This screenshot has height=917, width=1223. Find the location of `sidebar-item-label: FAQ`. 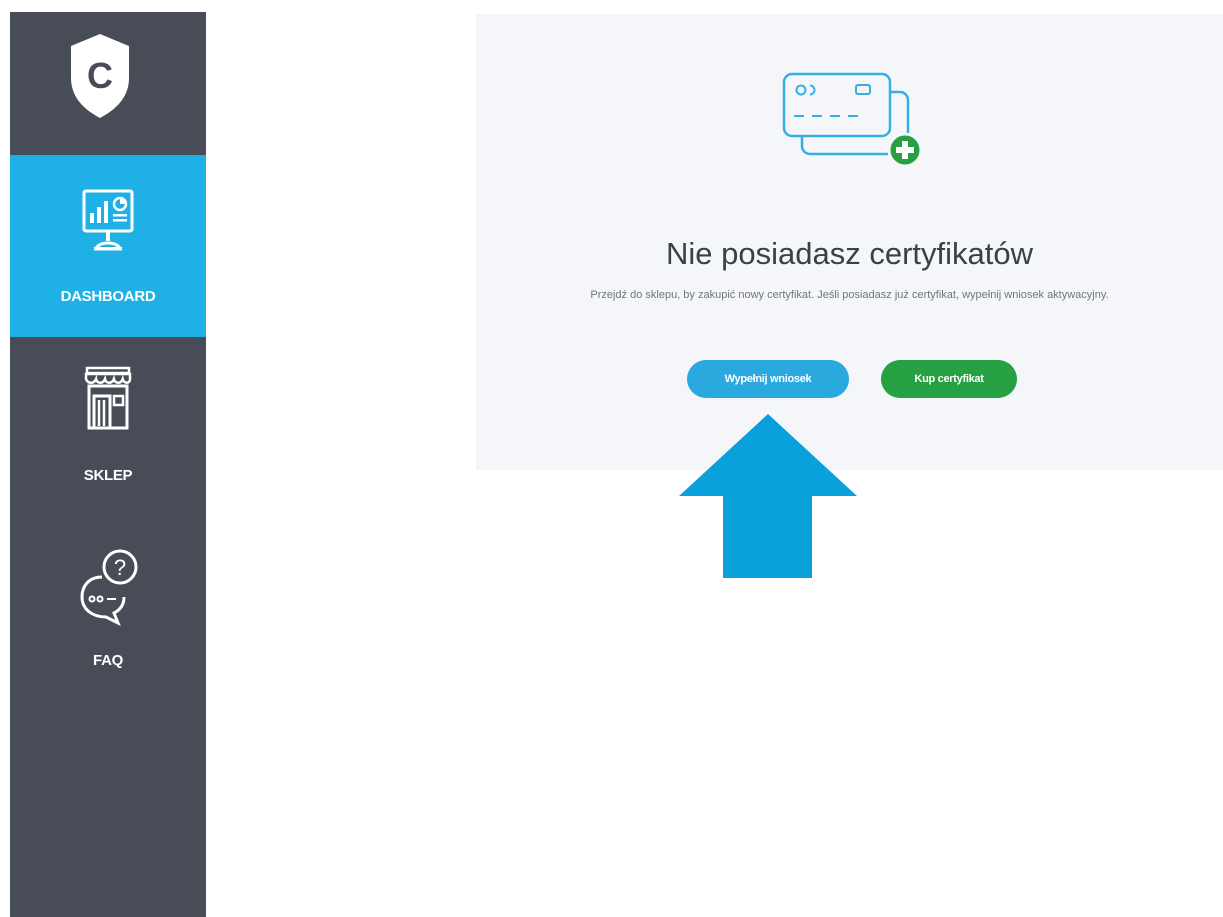

sidebar-item-label: FAQ is located at coordinates (108, 660).